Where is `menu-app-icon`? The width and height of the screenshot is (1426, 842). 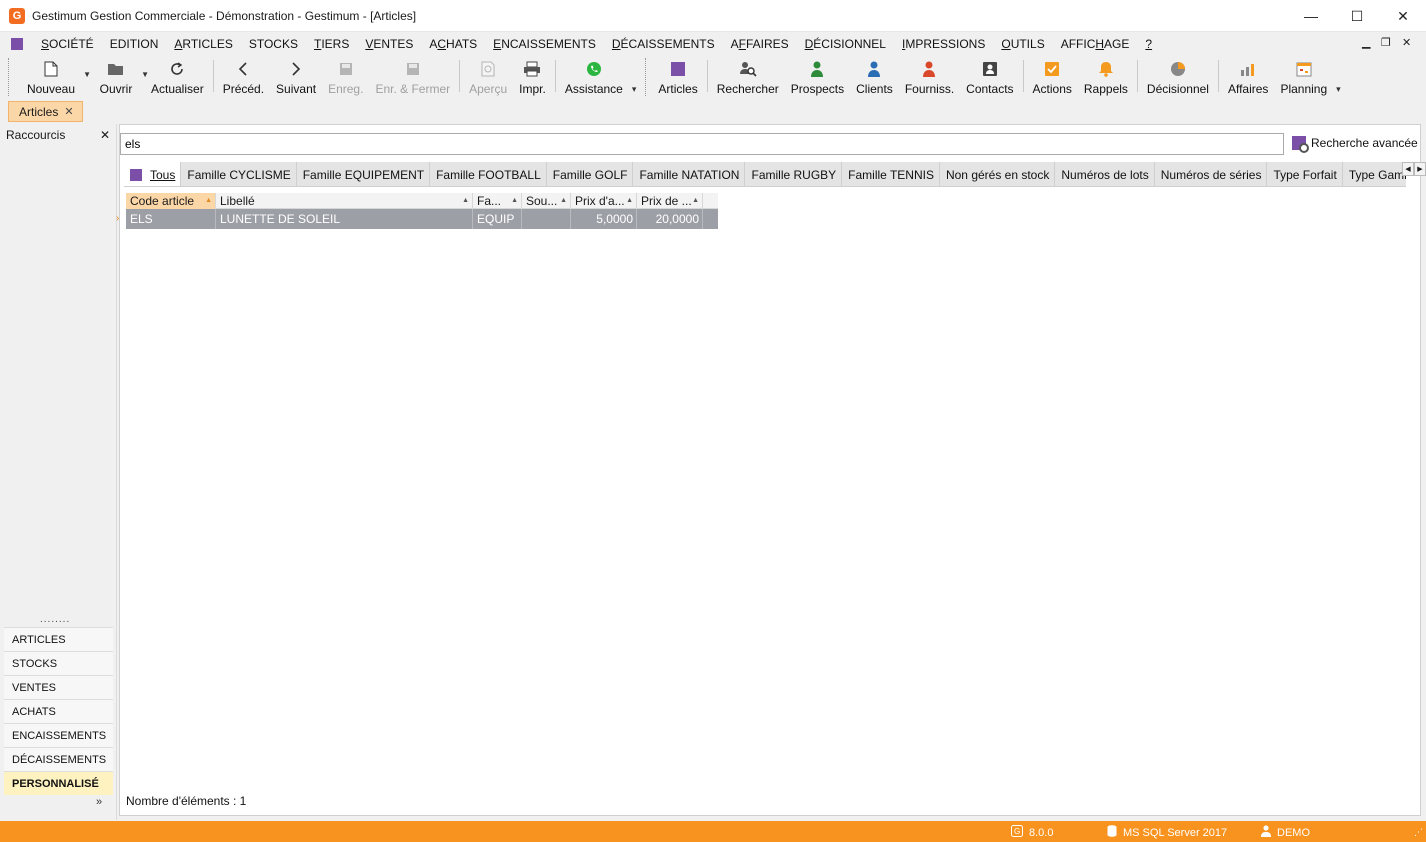 menu-app-icon is located at coordinates (17, 44).